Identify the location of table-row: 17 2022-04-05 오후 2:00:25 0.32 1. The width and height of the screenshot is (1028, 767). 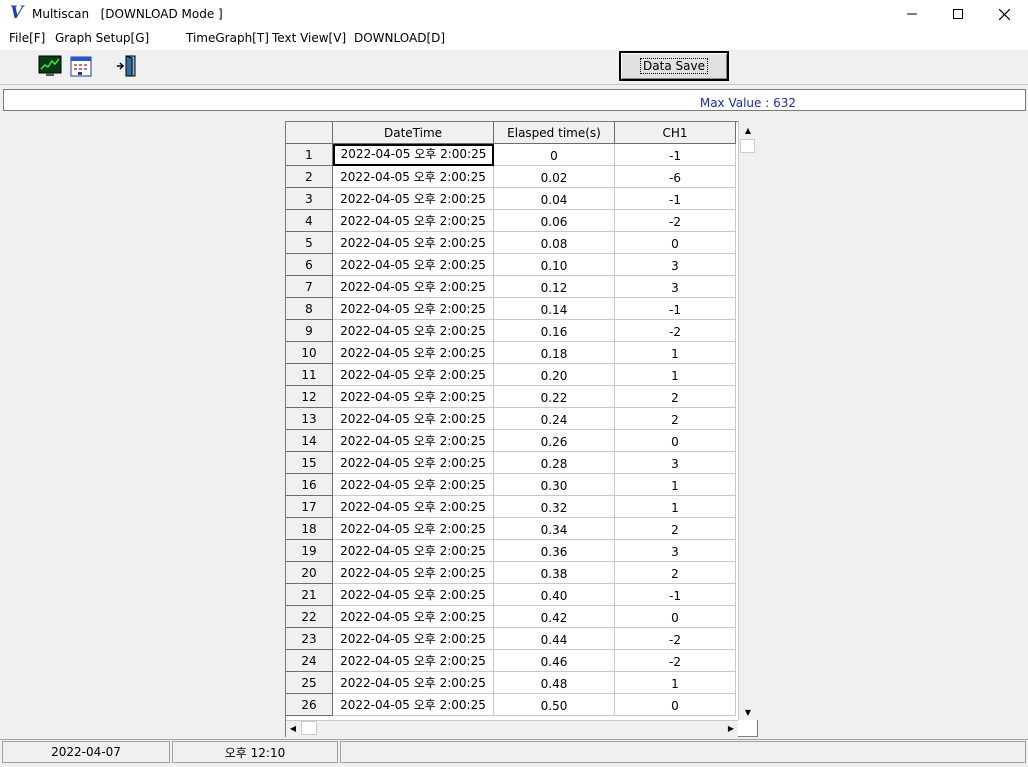
(512, 507).